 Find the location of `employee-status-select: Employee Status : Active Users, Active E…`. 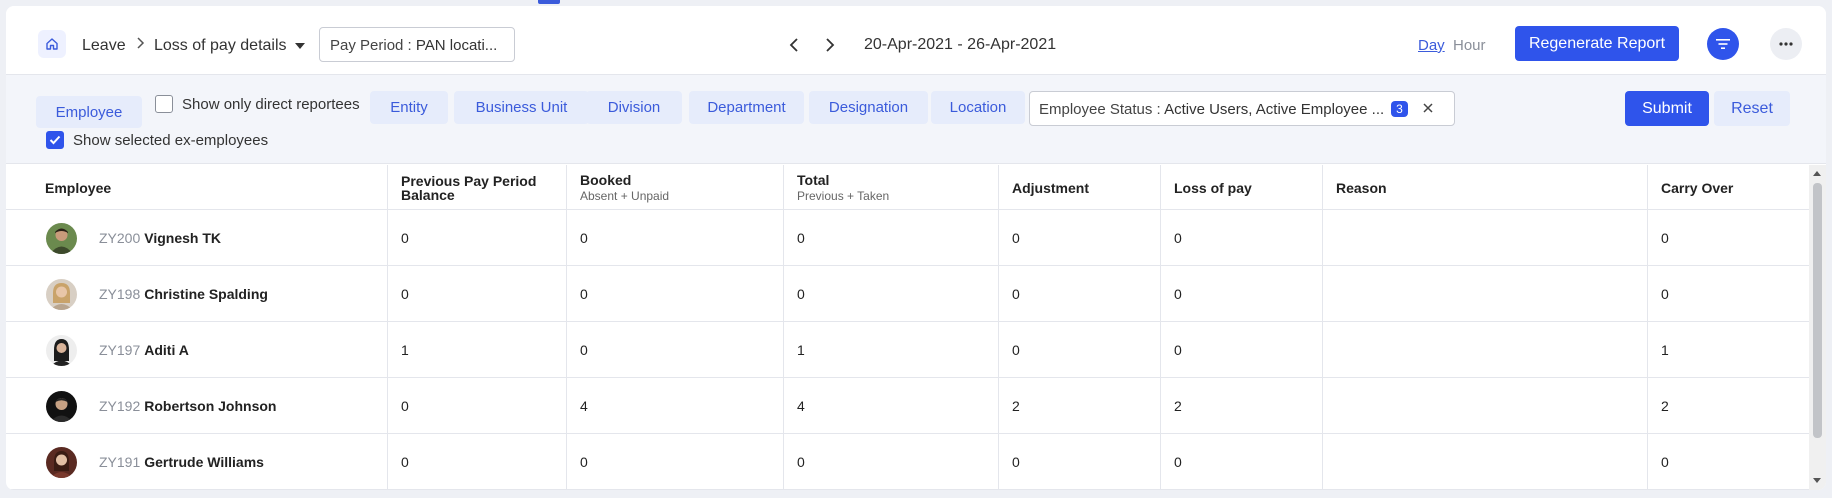

employee-status-select: Employee Status : Active Users, Active E… is located at coordinates (1242, 108).